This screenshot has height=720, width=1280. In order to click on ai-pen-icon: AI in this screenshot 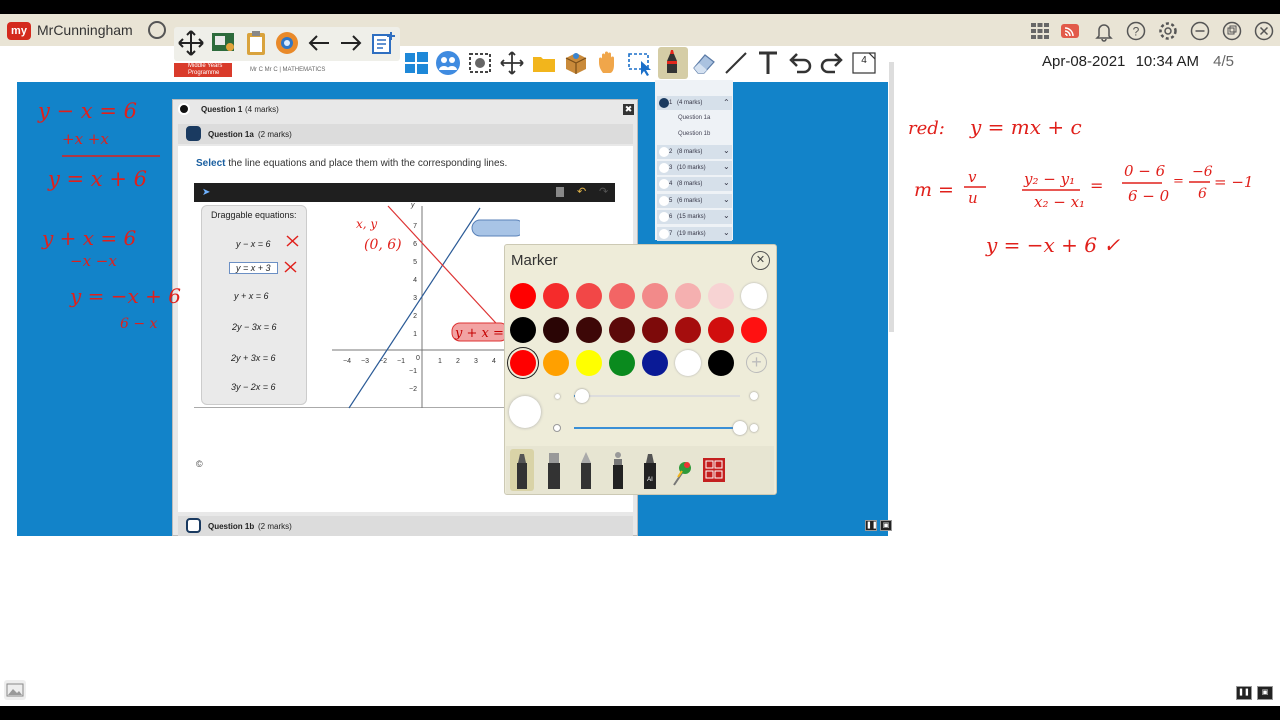, I will do `click(650, 470)`.